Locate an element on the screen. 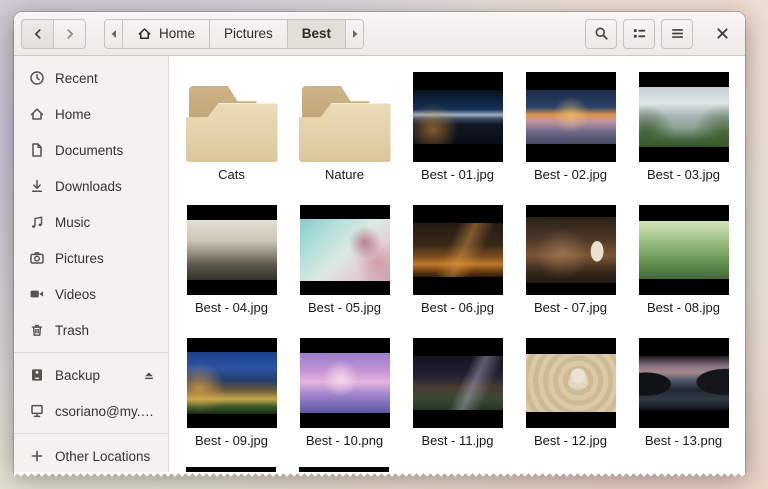 The image size is (768, 489). remote-computer-icon is located at coordinates (37, 411).